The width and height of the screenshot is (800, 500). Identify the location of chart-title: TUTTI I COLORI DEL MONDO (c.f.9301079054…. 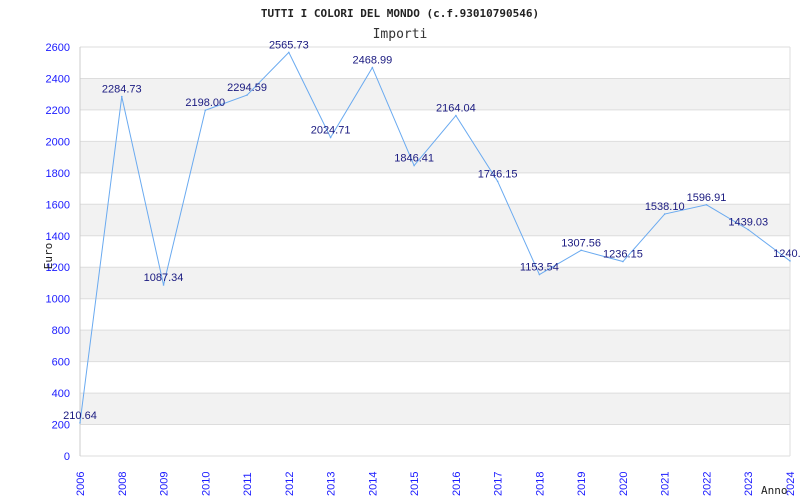
(400, 13).